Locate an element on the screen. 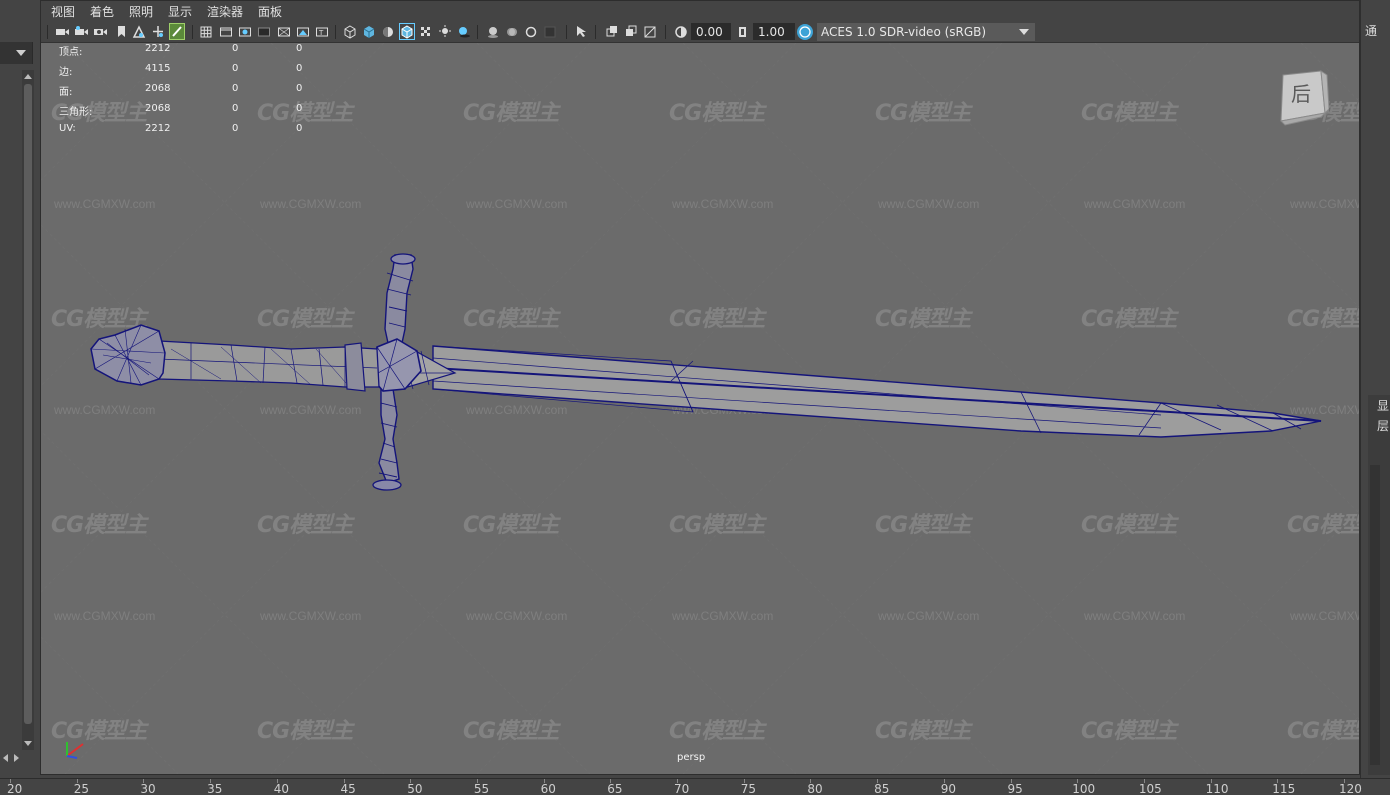  right-dock-label: 通 is located at coordinates (1371, 30).